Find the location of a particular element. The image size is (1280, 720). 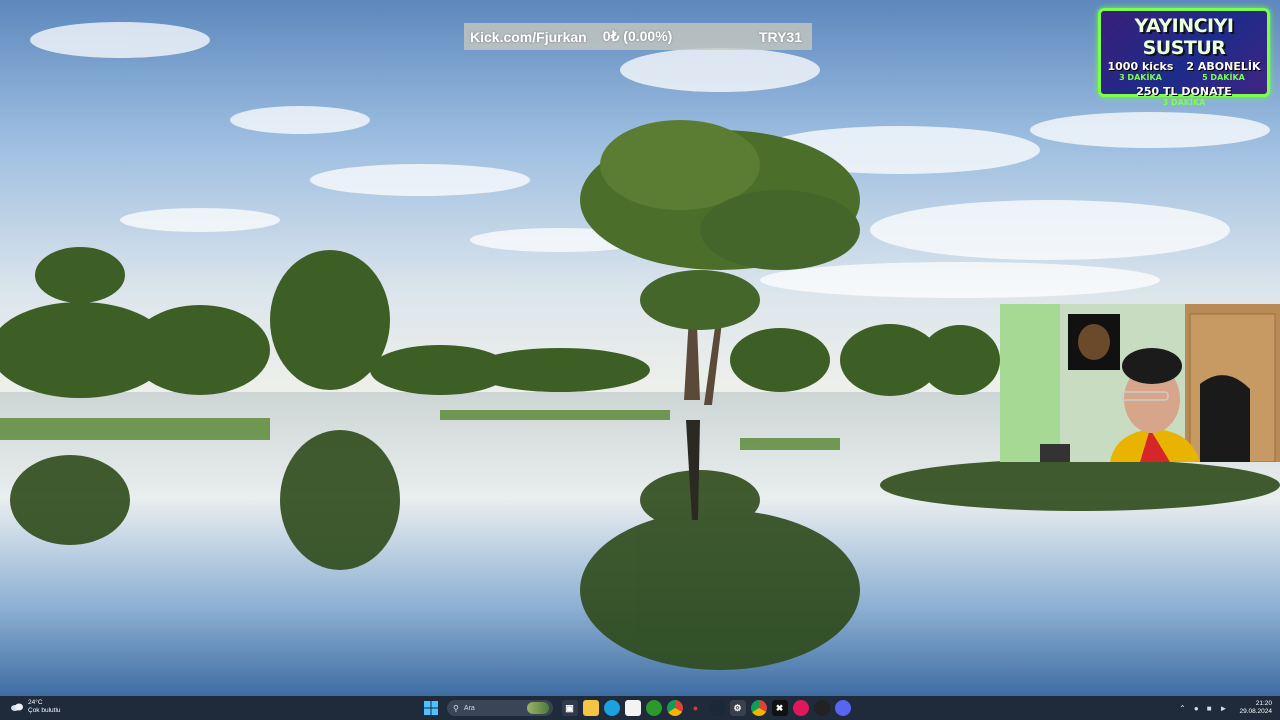

search-placeholder: Ara is located at coordinates (469, 708).